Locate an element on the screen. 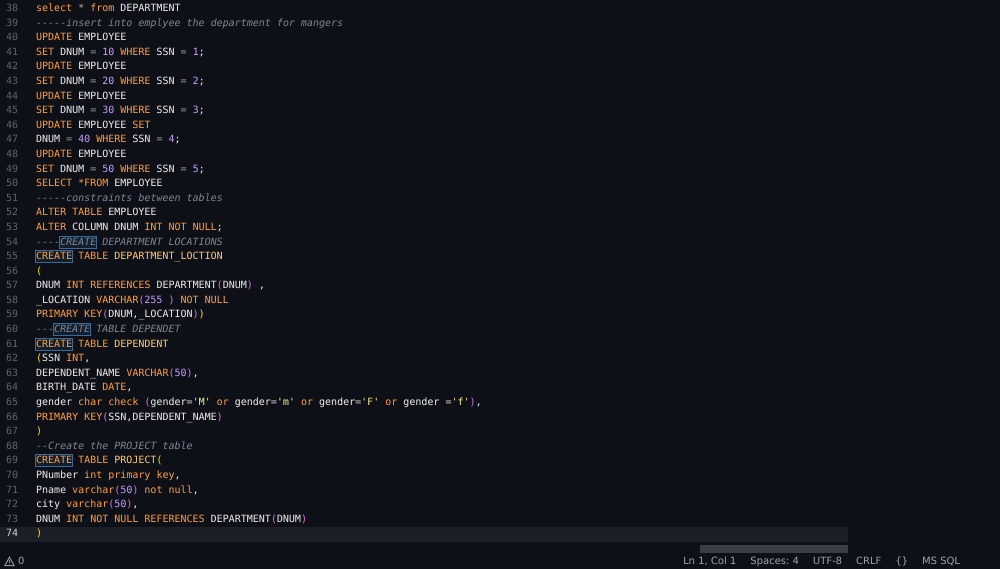 The image size is (1000, 569). line-number: 42 is located at coordinates (12, 67).